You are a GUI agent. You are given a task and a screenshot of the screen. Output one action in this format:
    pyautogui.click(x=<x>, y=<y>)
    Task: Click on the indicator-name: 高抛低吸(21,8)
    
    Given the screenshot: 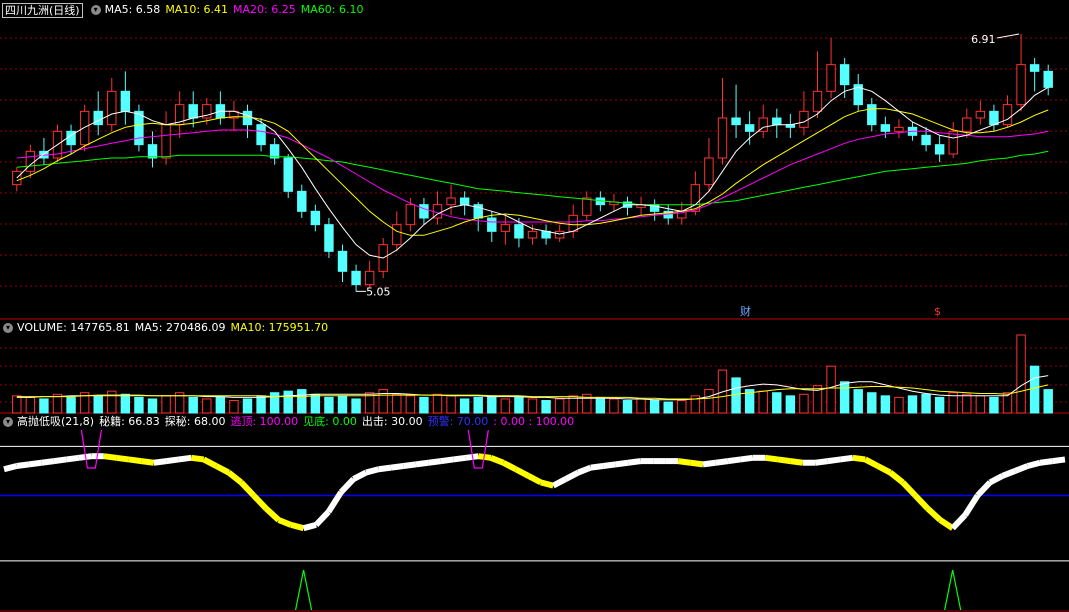 What is the action you would take?
    pyautogui.click(x=56, y=421)
    